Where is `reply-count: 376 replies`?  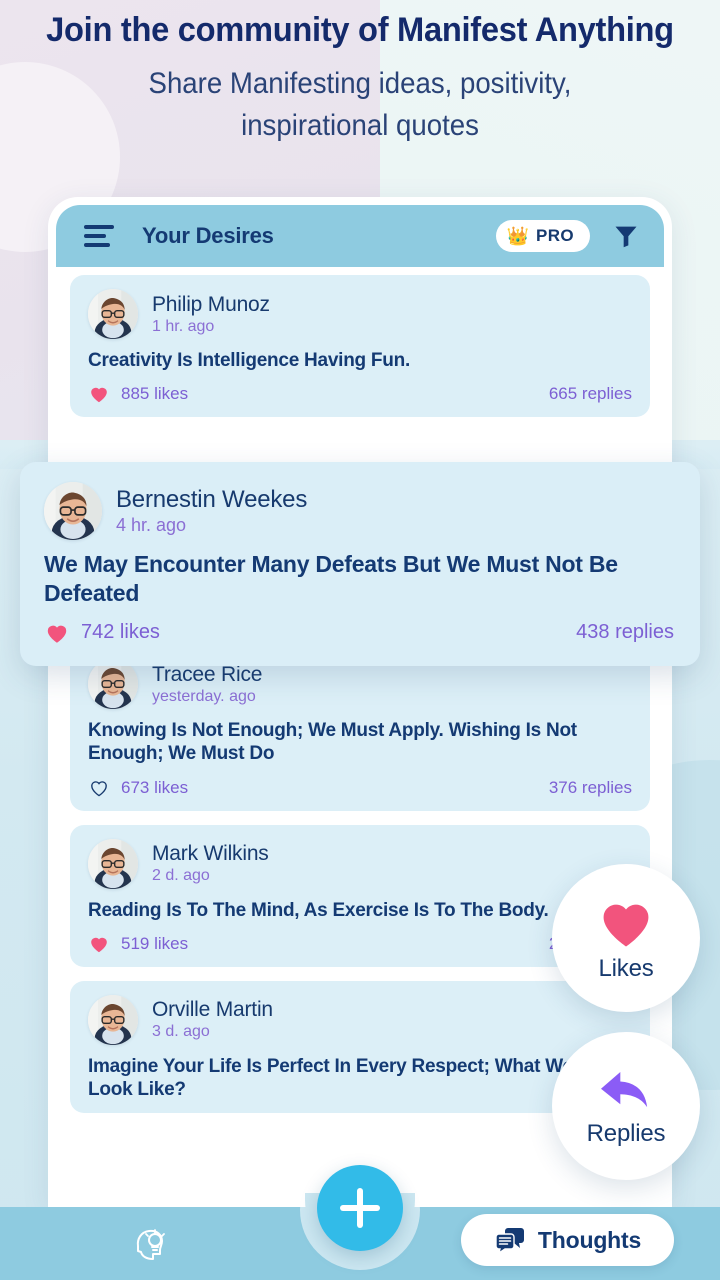 reply-count: 376 replies is located at coordinates (590, 788).